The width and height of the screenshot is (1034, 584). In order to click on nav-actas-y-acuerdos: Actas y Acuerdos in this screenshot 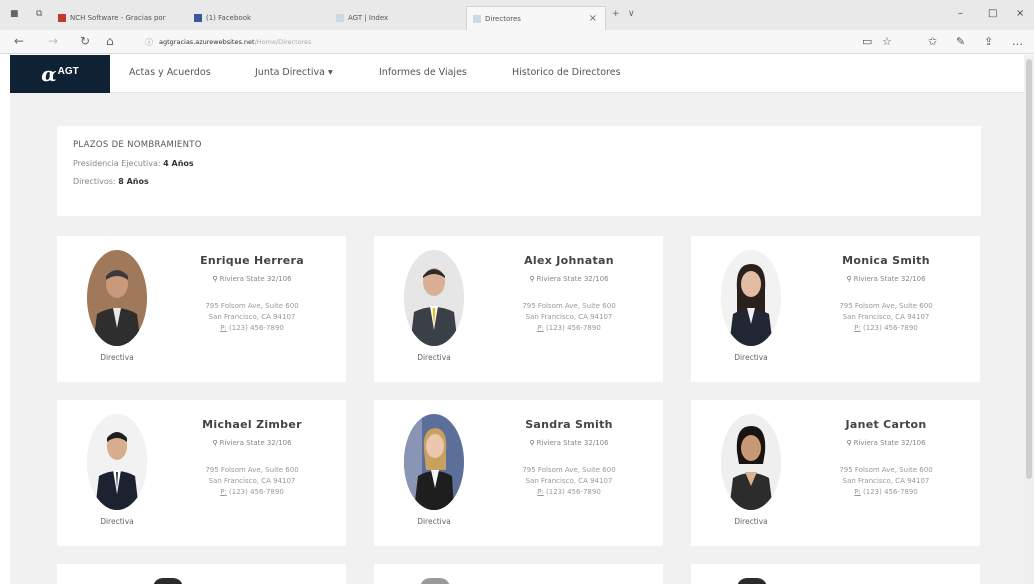, I will do `click(170, 72)`.